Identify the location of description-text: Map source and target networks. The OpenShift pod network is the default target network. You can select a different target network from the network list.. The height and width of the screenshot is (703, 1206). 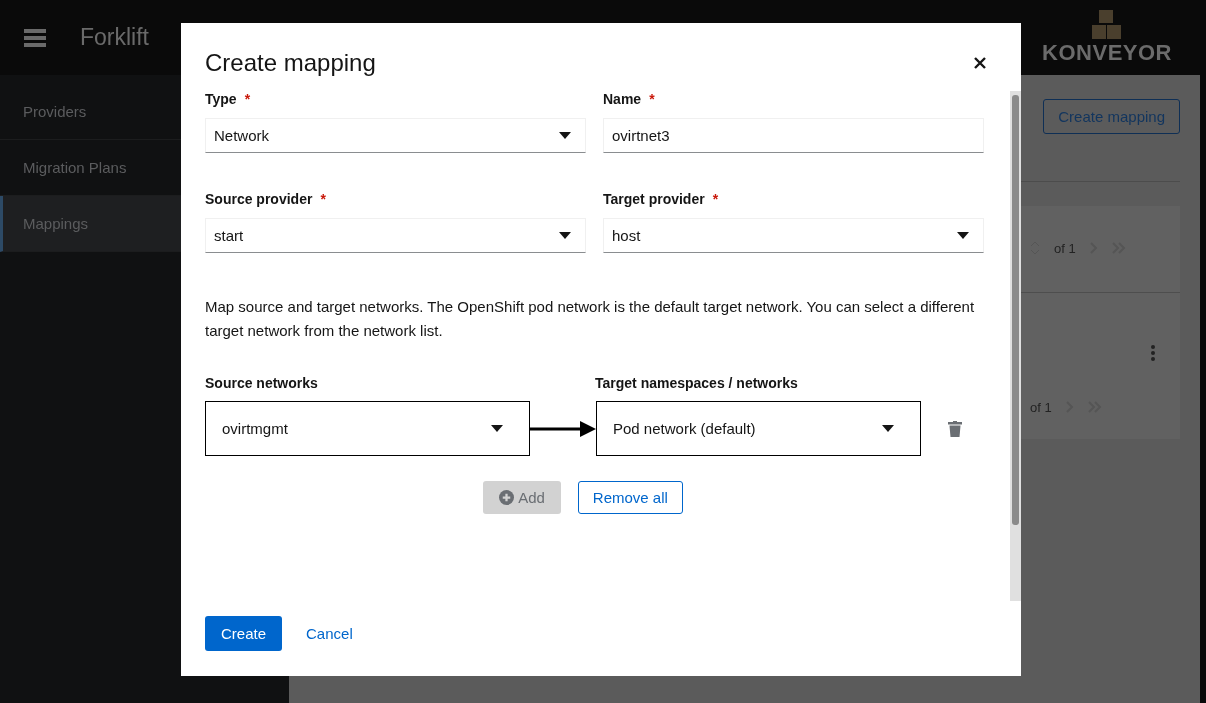
(590, 319).